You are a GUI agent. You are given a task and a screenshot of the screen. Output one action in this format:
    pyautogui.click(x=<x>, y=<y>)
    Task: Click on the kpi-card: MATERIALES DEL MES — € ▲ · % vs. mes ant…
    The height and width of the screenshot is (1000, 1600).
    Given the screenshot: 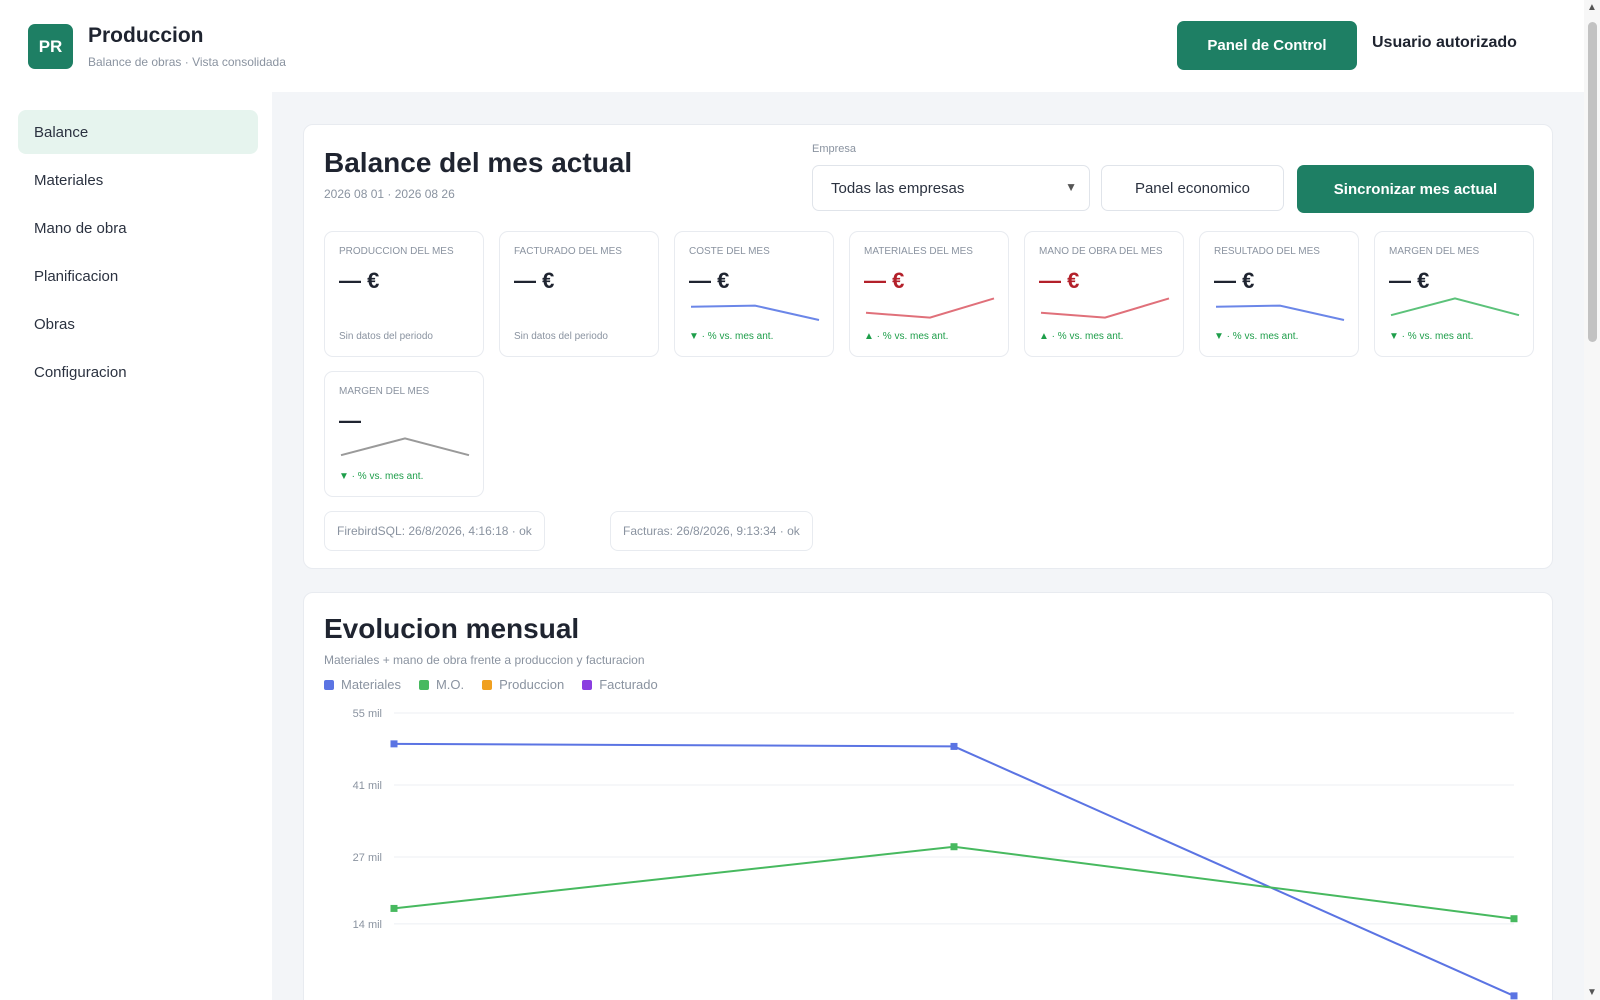 What is the action you would take?
    pyautogui.click(x=929, y=294)
    